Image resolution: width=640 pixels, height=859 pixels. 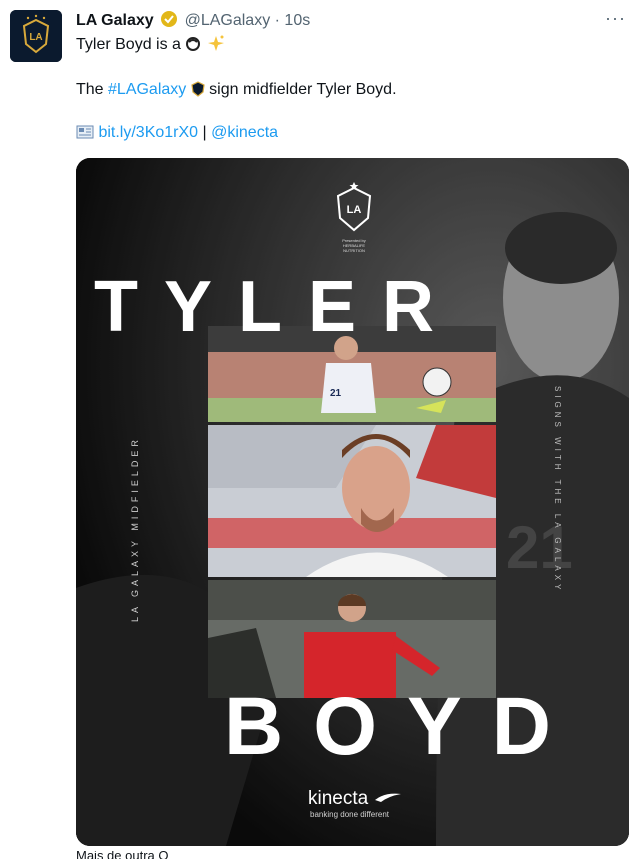 What do you see at coordinates (557, 490) in the screenshot?
I see `vertical-label-right: SIGNS WITH THE LA GALAXY` at bounding box center [557, 490].